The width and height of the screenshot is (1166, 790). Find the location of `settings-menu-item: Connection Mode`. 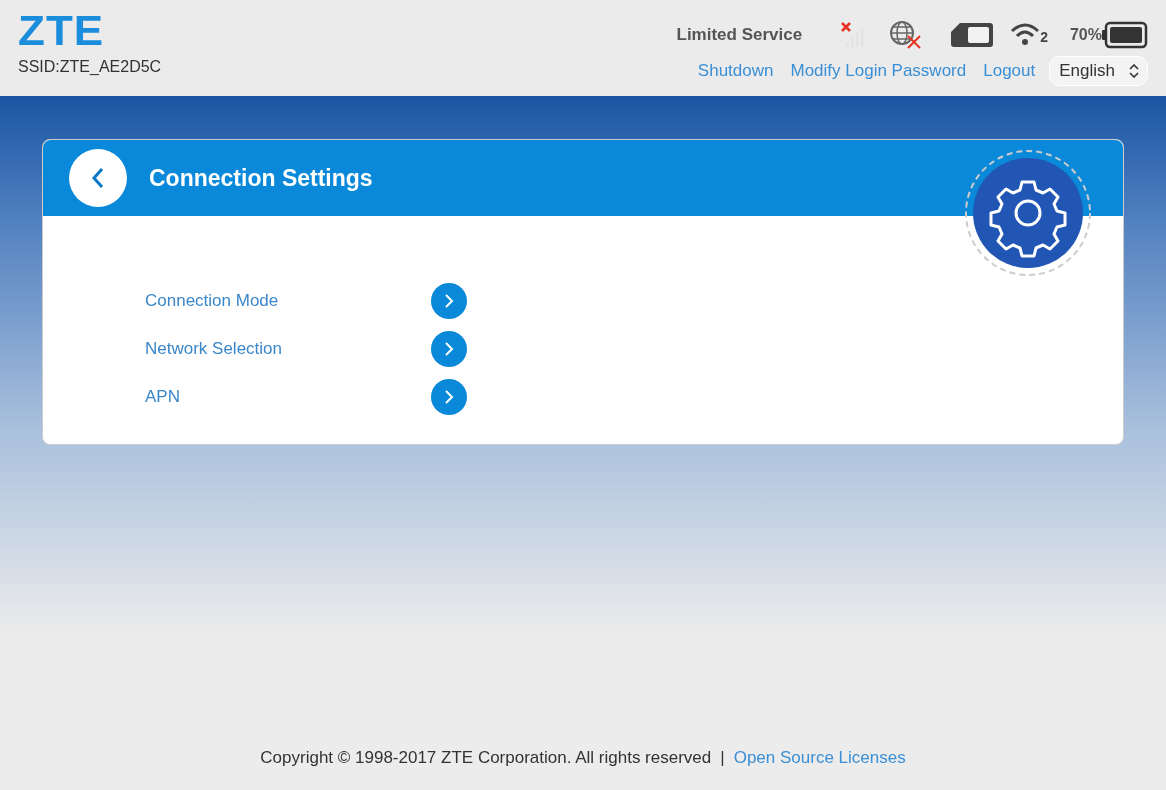

settings-menu-item: Connection Mode is located at coordinates (288, 301).